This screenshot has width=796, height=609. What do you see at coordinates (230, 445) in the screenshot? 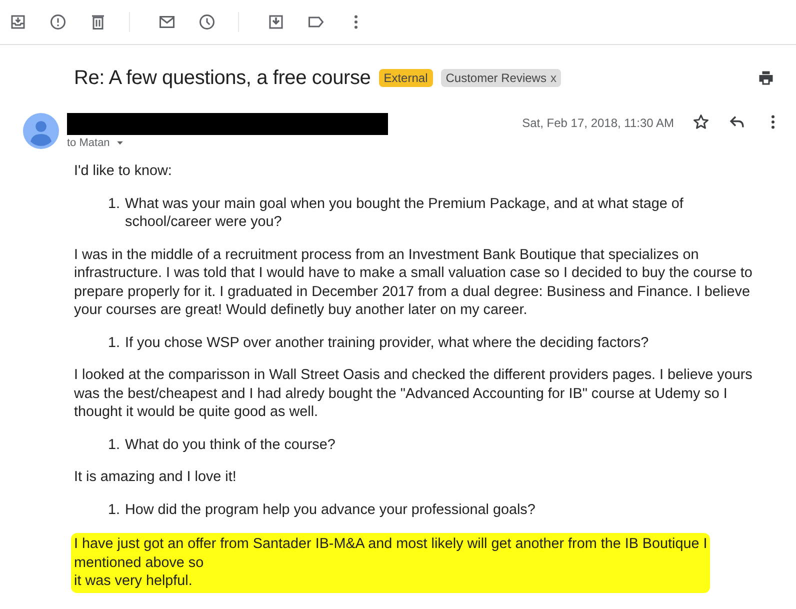
I see `question-text: What do you think of the course?` at bounding box center [230, 445].